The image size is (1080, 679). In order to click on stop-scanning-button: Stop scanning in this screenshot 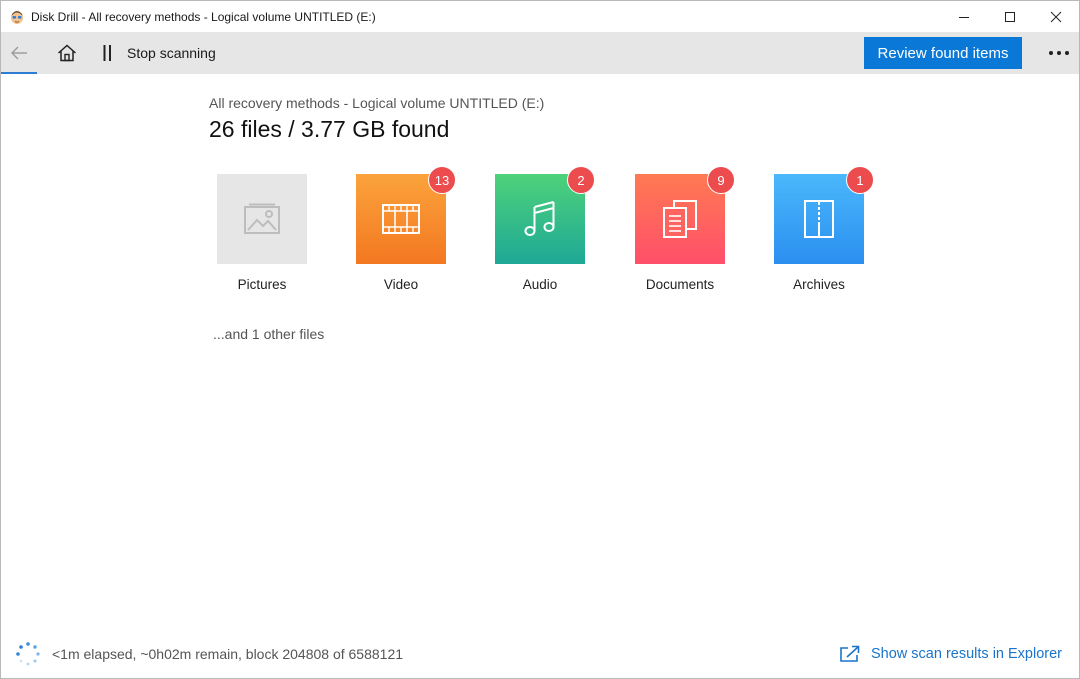, I will do `click(158, 53)`.